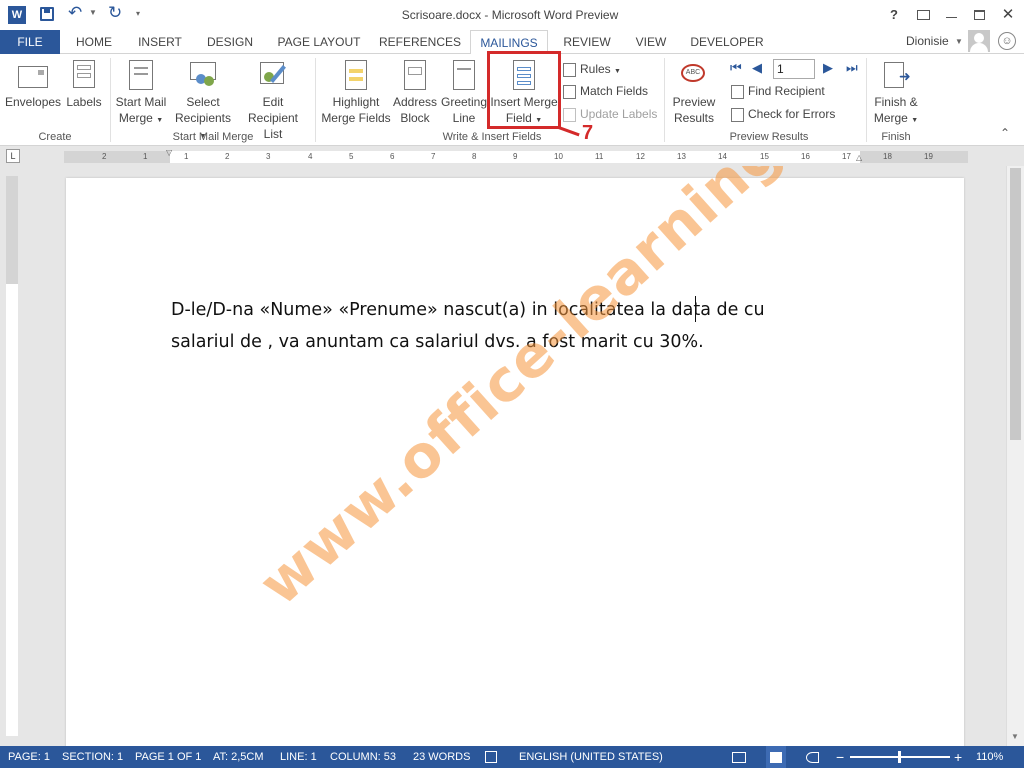 This screenshot has height=768, width=1024. Describe the element at coordinates (840, 757) in the screenshot. I see `zoom-out-icon: −` at that location.